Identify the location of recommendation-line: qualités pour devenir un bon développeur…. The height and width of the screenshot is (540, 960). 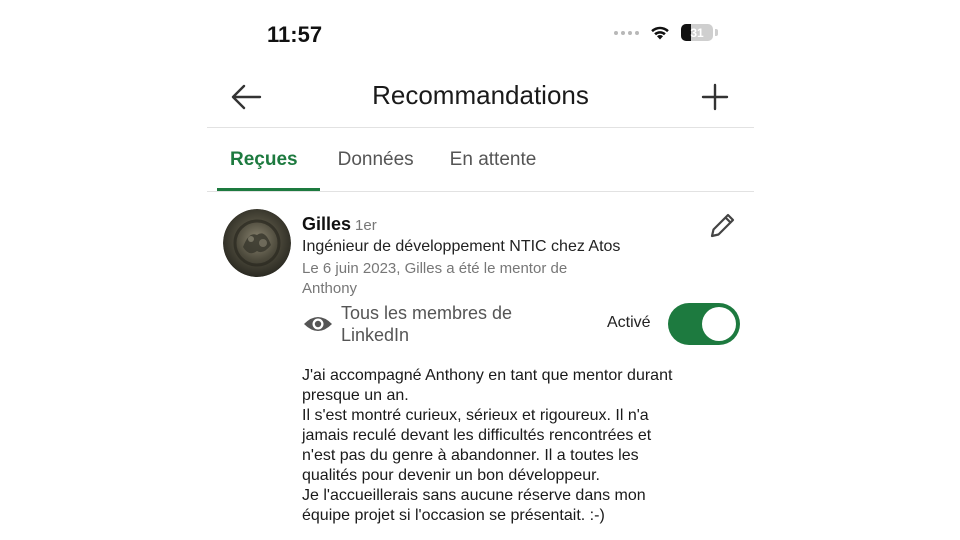
(451, 475).